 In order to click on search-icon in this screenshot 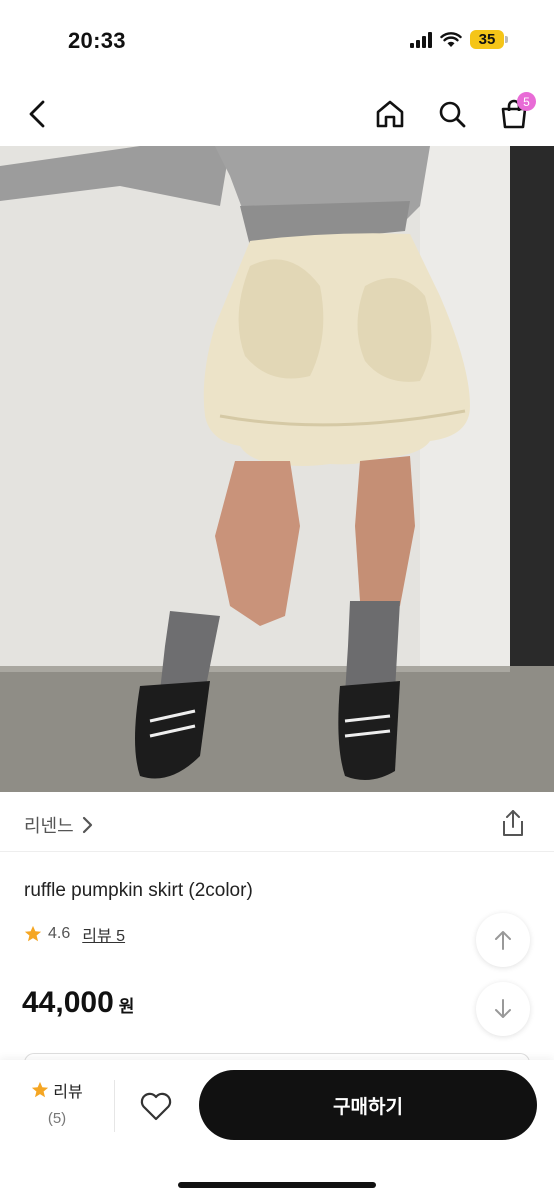, I will do `click(452, 114)`.